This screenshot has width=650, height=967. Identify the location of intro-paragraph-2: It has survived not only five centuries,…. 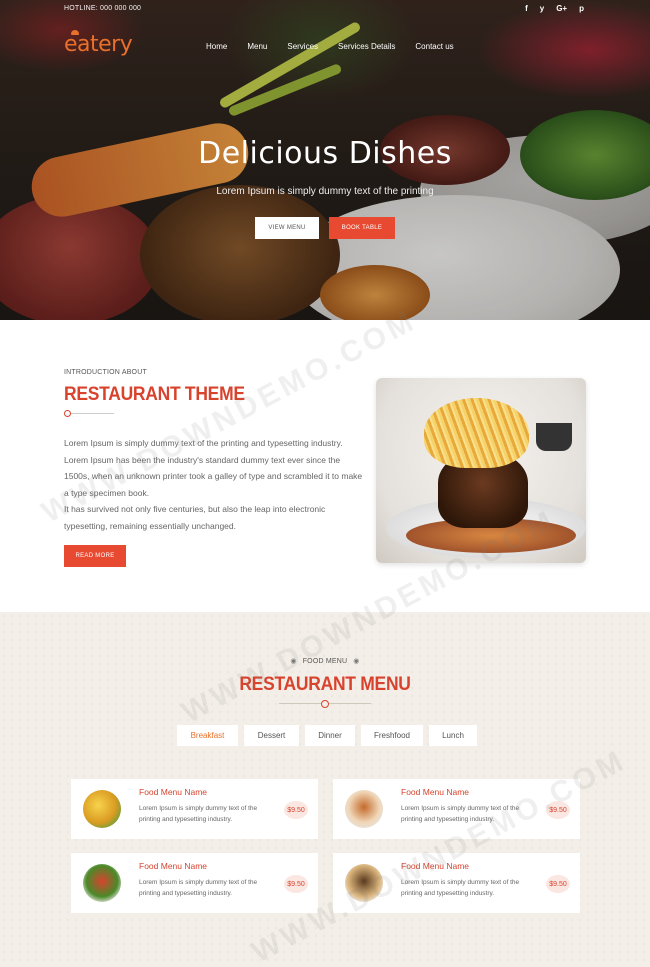
(195, 517).